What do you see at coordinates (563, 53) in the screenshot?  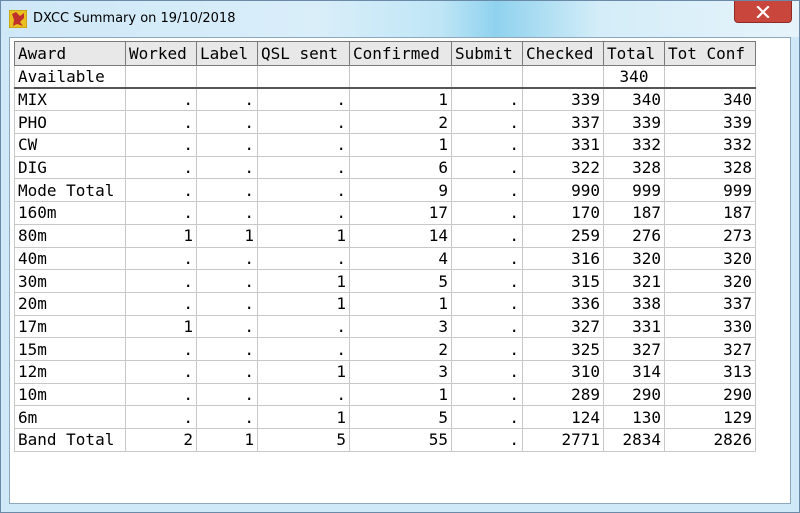 I see `column-header-checked: Checked` at bounding box center [563, 53].